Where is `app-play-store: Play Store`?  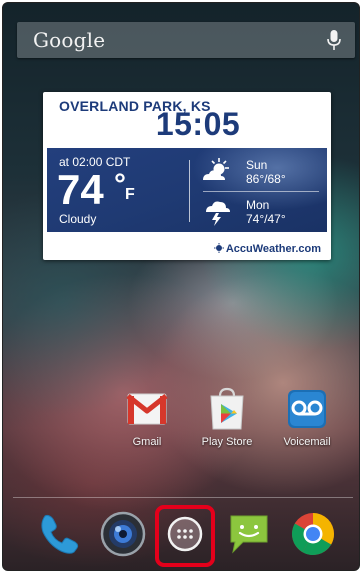
app-play-store: Play Store is located at coordinates (227, 417).